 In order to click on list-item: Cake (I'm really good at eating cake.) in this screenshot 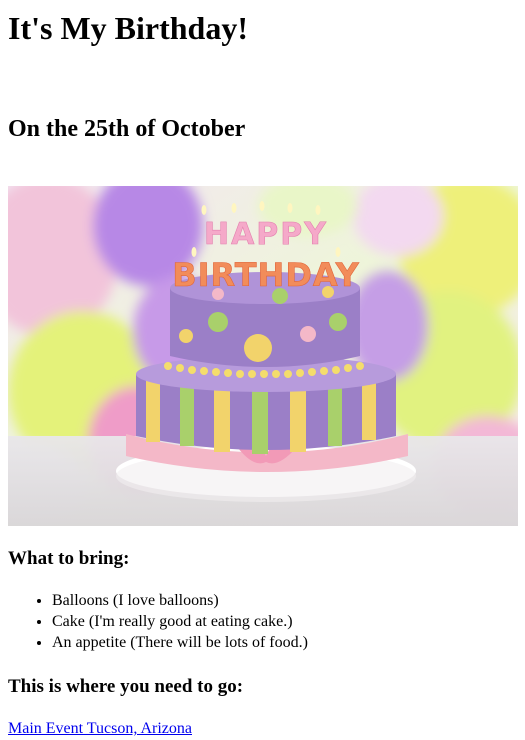, I will do `click(180, 621)`.